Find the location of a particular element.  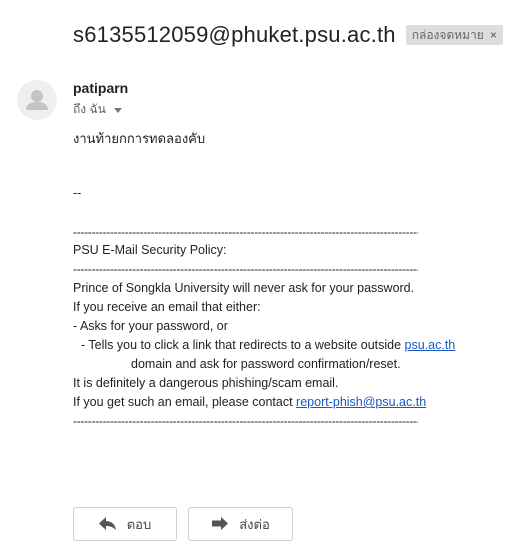

recipient-row: ถึง ฉัน is located at coordinates (97, 109).